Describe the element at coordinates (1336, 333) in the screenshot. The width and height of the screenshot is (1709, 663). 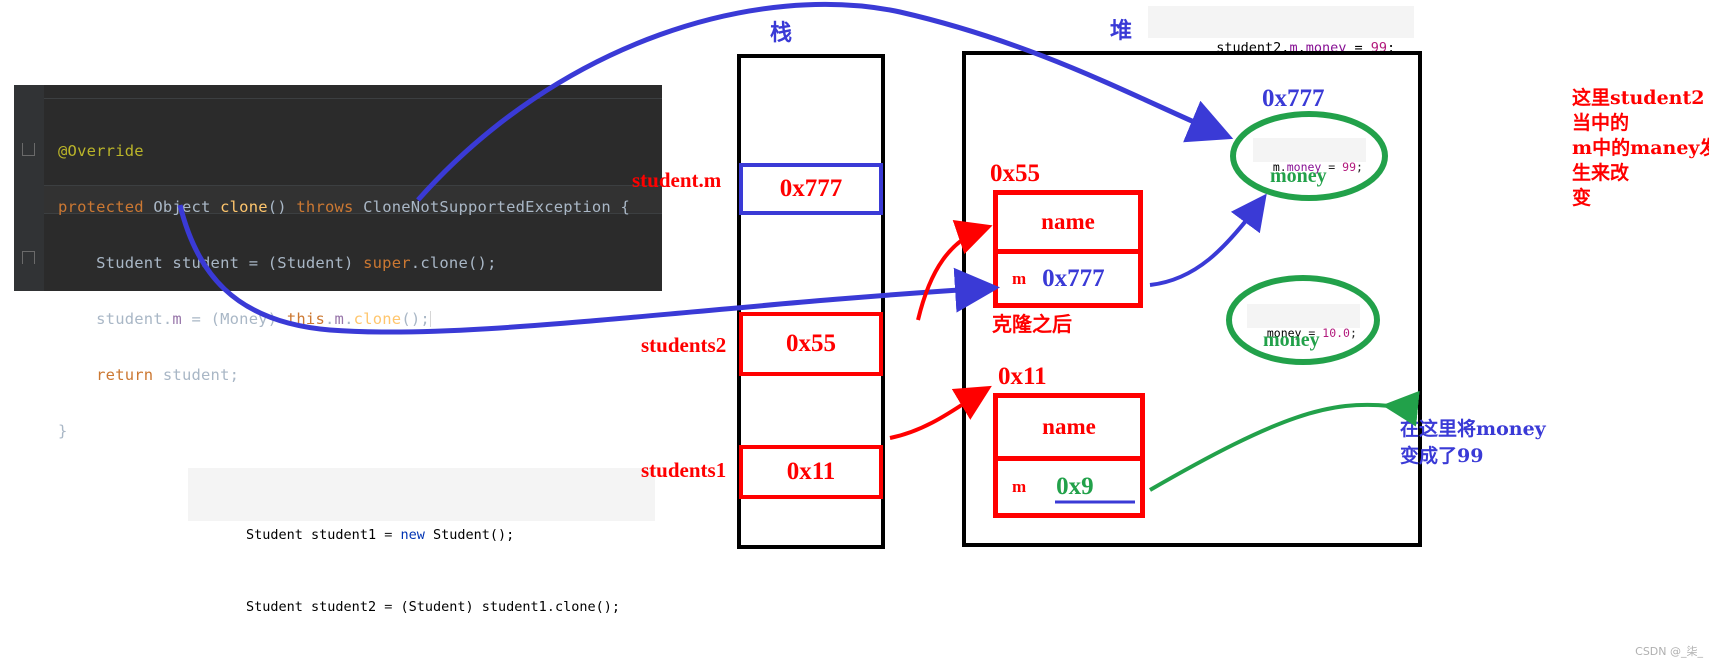
I see `money2-val: 10.0` at that location.